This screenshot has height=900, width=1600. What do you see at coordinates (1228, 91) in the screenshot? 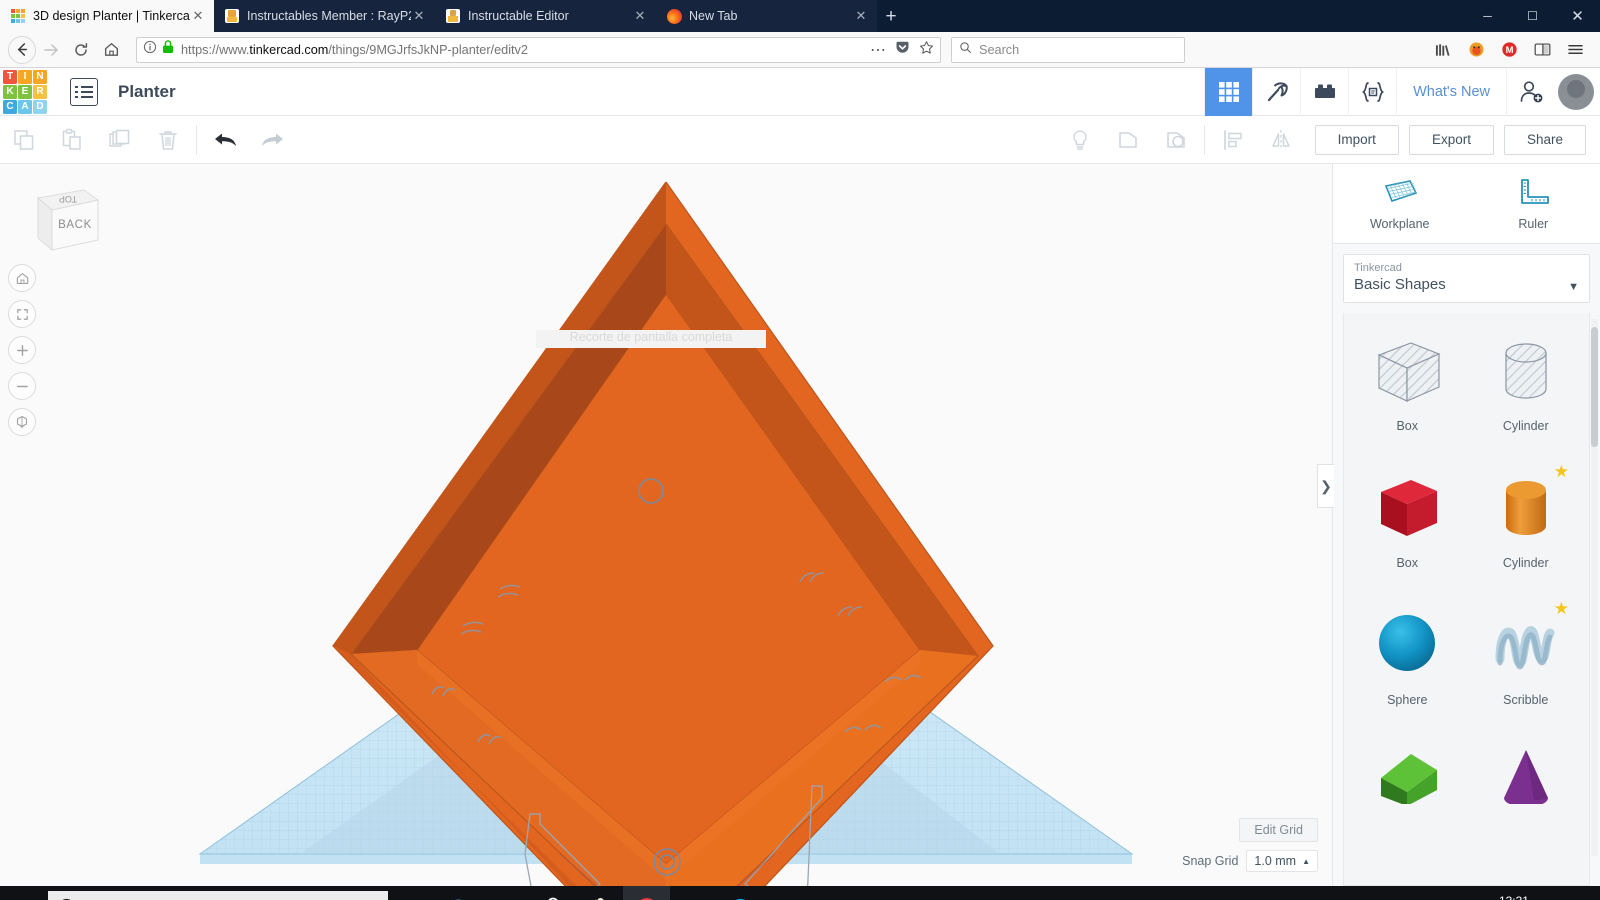
I see `grid-icon` at bounding box center [1228, 91].